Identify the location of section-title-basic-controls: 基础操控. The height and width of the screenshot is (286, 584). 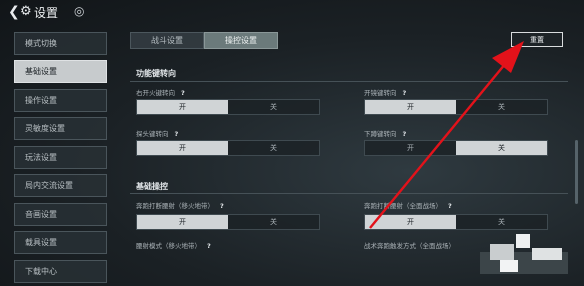
(152, 186).